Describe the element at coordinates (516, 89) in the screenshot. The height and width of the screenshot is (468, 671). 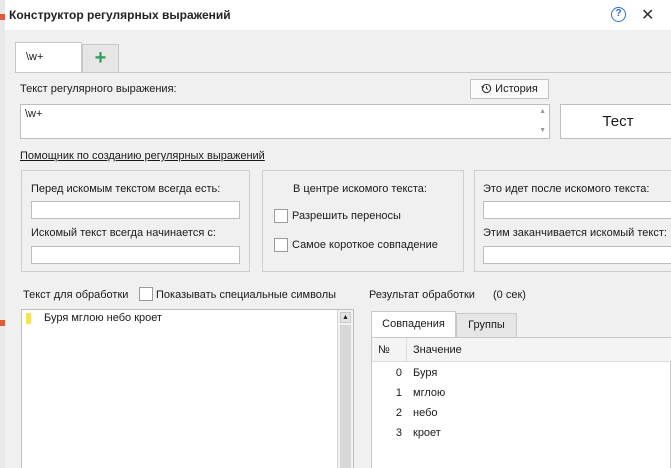
I see `history-button-label: История` at that location.